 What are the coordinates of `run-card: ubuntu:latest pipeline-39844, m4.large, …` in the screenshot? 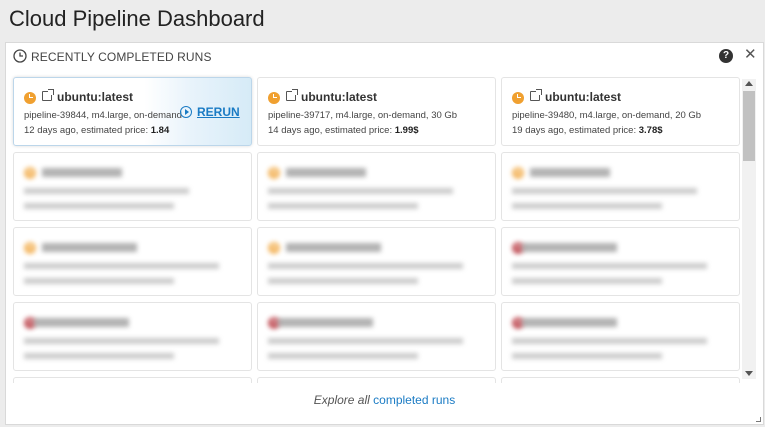 It's located at (132, 111).